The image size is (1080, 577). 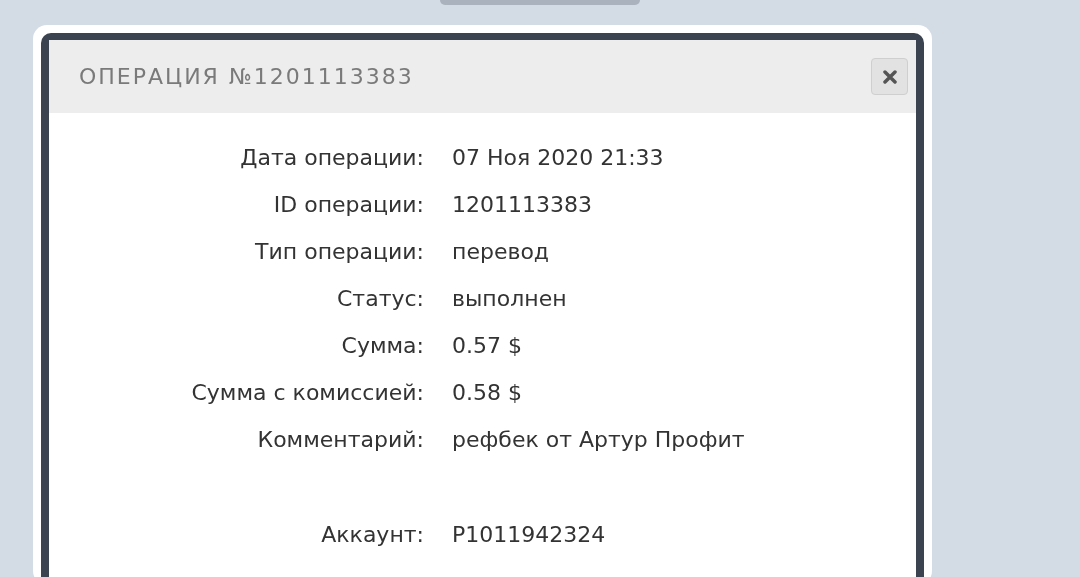 What do you see at coordinates (487, 393) in the screenshot?
I see `field-value: 0.58 $` at bounding box center [487, 393].